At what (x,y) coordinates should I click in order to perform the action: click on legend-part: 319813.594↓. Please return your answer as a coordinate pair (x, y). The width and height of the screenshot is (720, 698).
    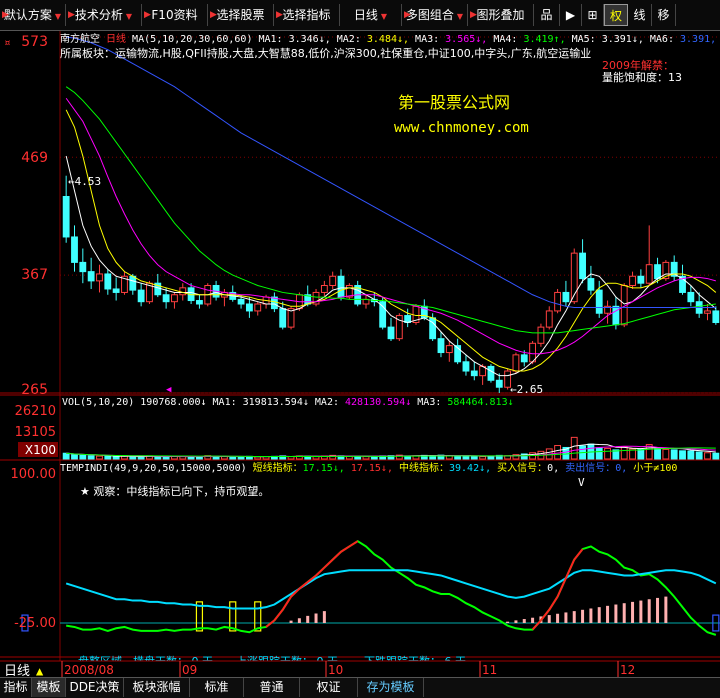
    Looking at the image, I should click on (276, 402).